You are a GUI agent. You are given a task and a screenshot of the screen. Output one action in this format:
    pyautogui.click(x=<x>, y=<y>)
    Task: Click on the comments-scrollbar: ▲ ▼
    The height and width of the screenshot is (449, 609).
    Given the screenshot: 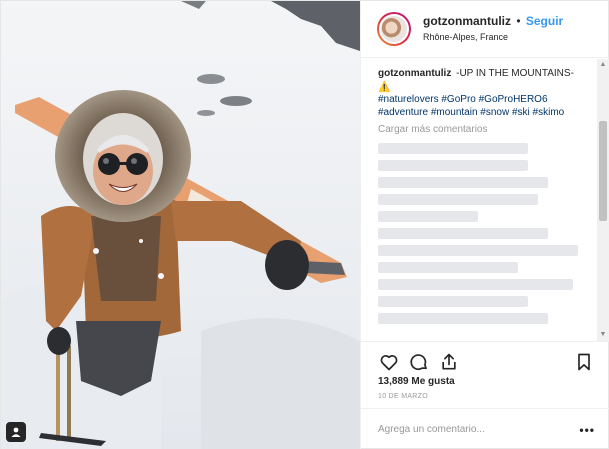 What is the action you would take?
    pyautogui.click(x=603, y=200)
    